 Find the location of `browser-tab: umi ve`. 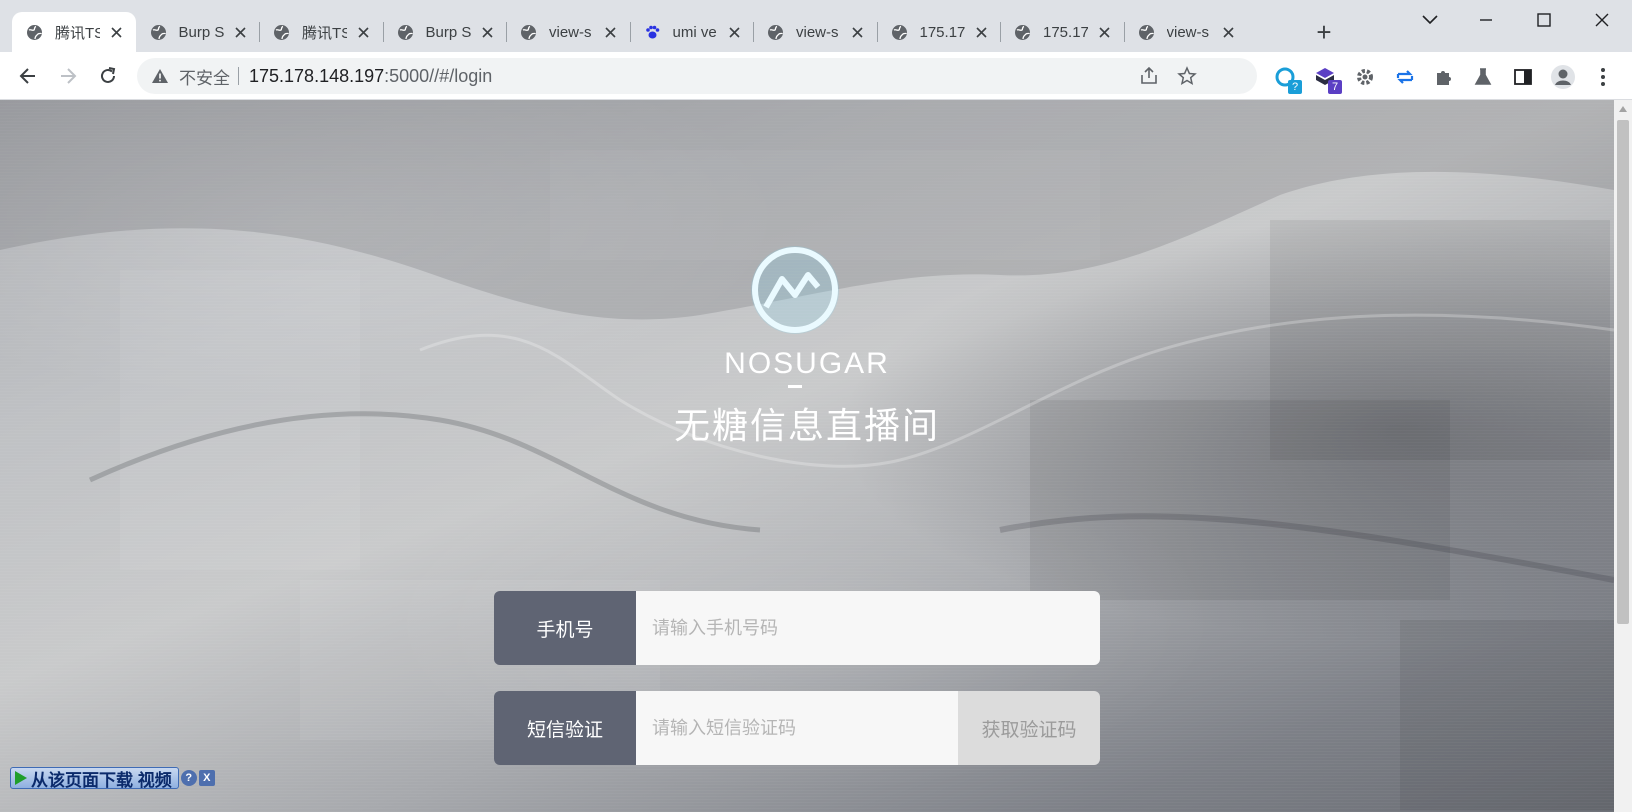

browser-tab: umi ve is located at coordinates (692, 32).